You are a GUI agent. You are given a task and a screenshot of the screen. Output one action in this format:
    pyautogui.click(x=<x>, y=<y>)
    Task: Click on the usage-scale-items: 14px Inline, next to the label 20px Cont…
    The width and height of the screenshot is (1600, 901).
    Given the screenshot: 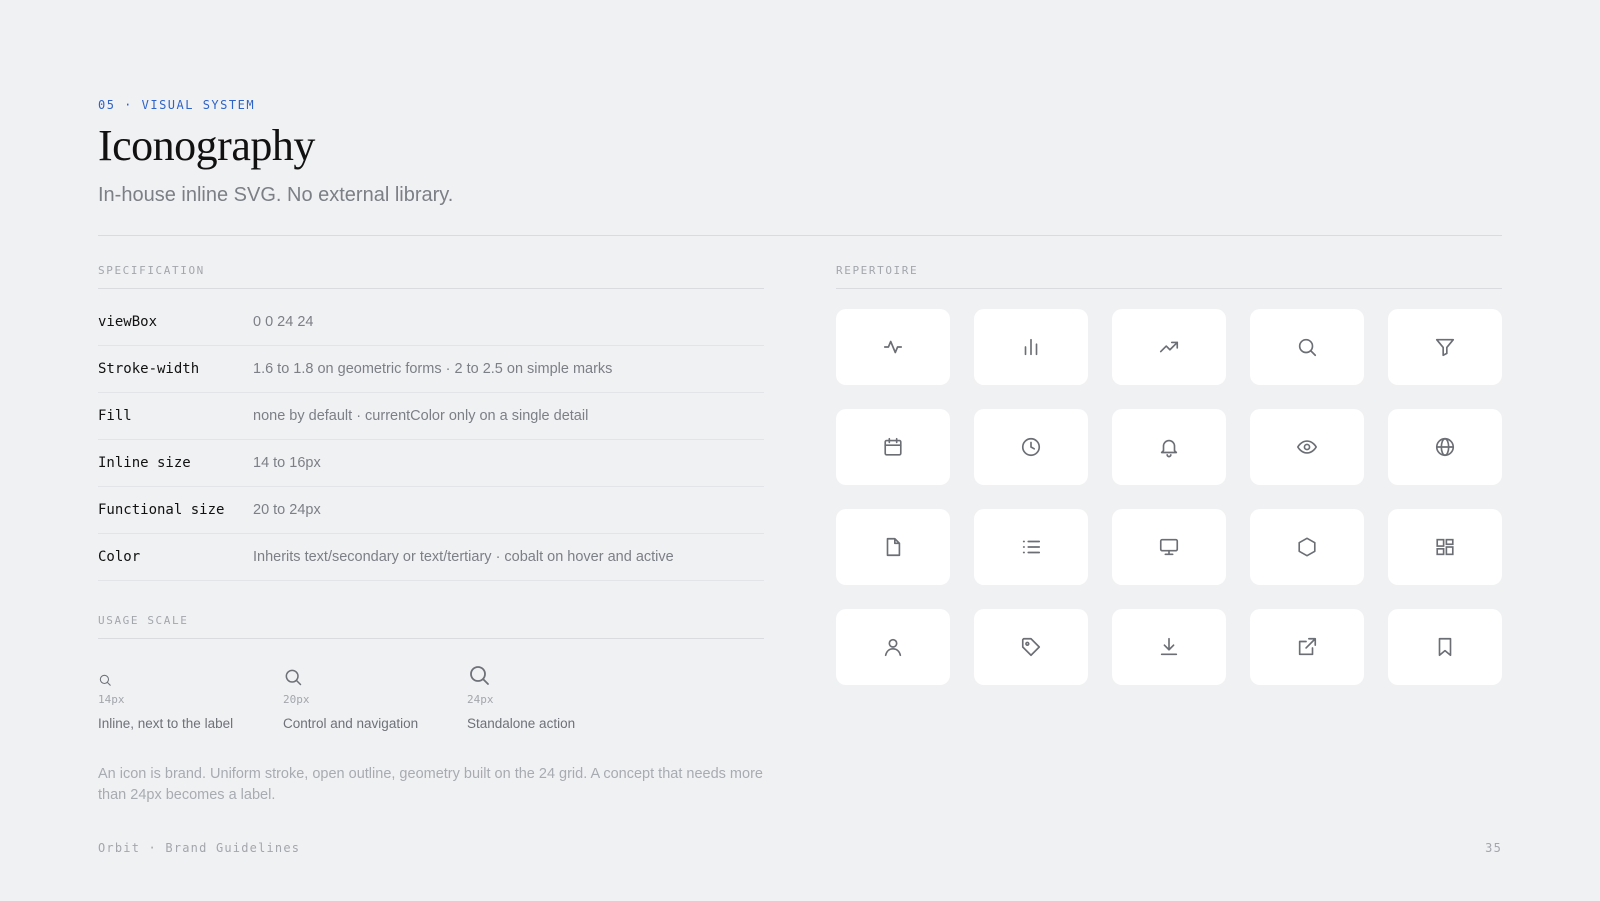 What is the action you would take?
    pyautogui.click(x=431, y=701)
    